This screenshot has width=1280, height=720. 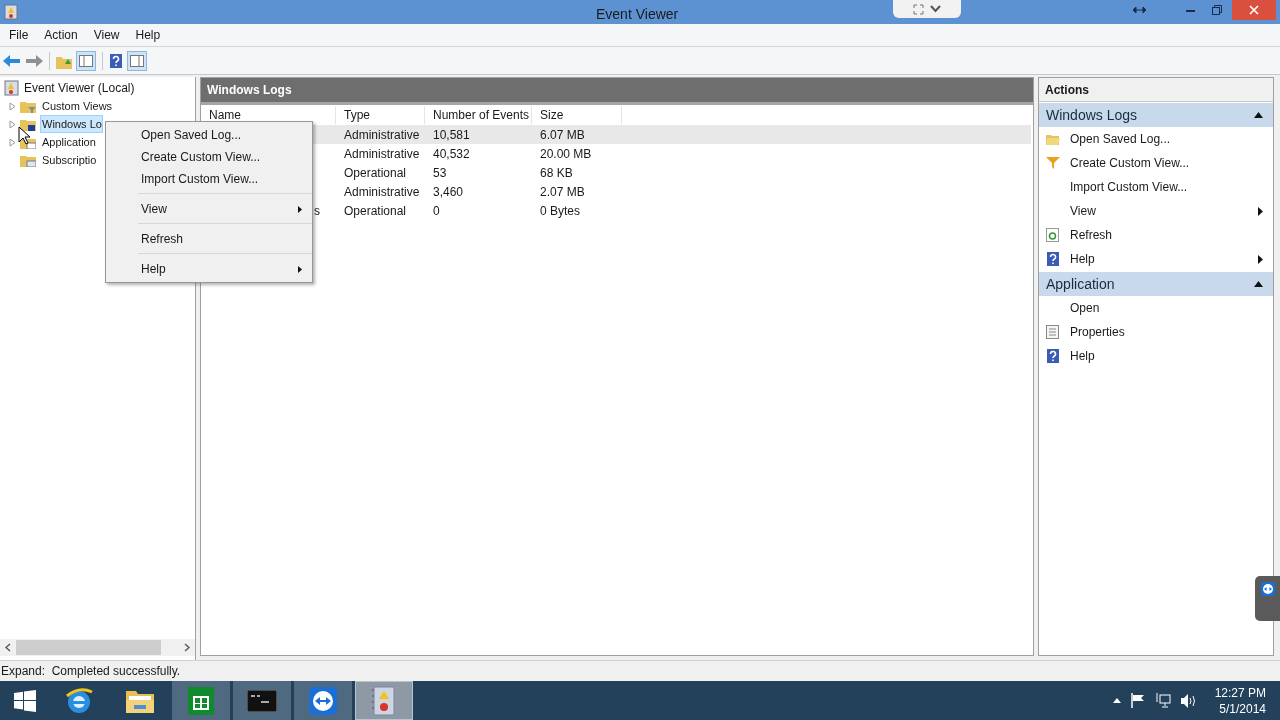 I want to click on section-header: Application, so click(x=1156, y=284).